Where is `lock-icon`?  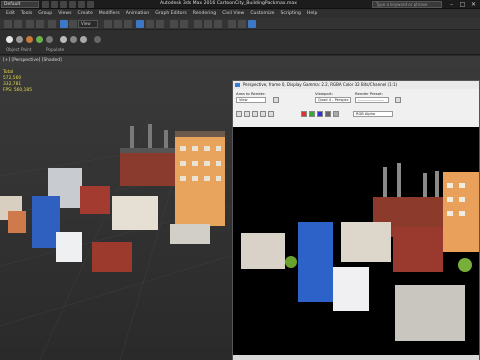 lock-icon is located at coordinates (276, 100).